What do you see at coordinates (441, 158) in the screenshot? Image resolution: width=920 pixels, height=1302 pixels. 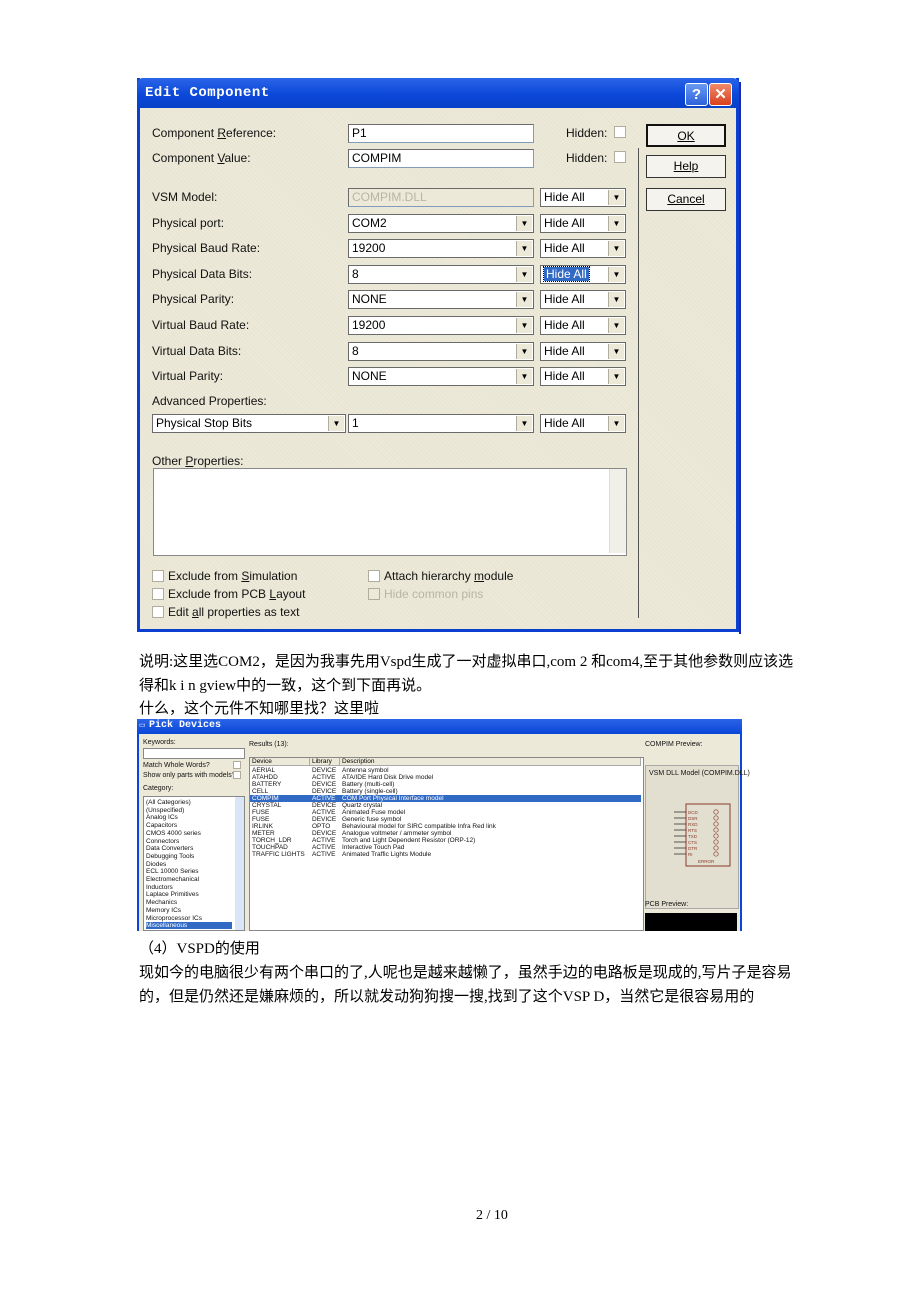 I see `component-value-input: COMPIM` at bounding box center [441, 158].